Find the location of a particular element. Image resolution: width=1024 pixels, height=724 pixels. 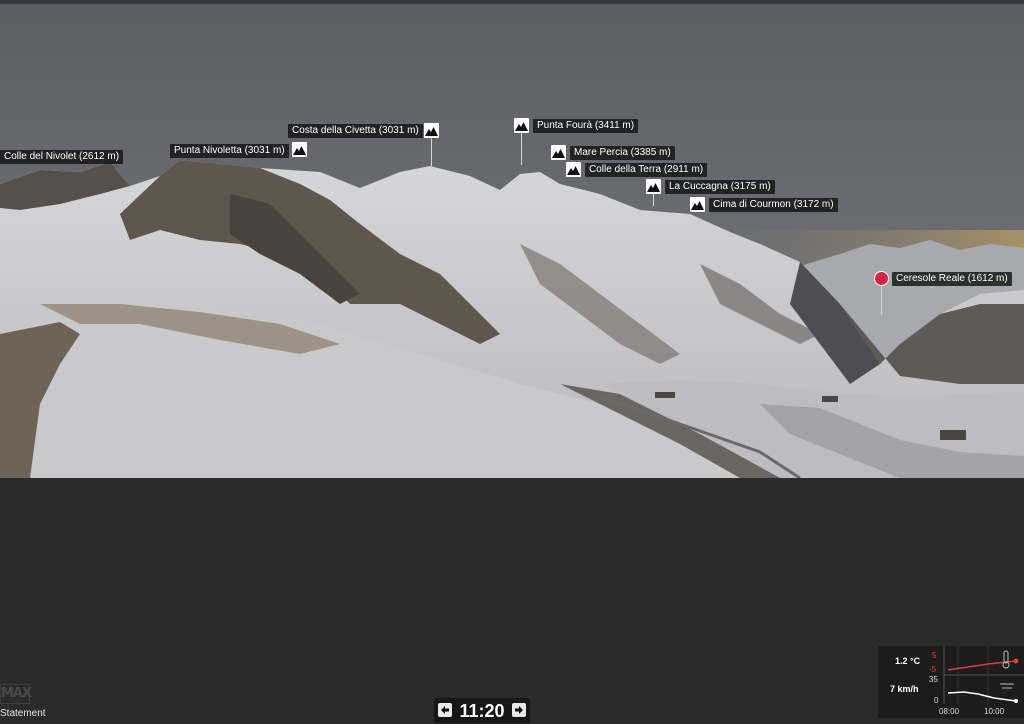

peak-label-colle-del-nivolet: Colle del Nivolet (2612 m) is located at coordinates (62, 157).